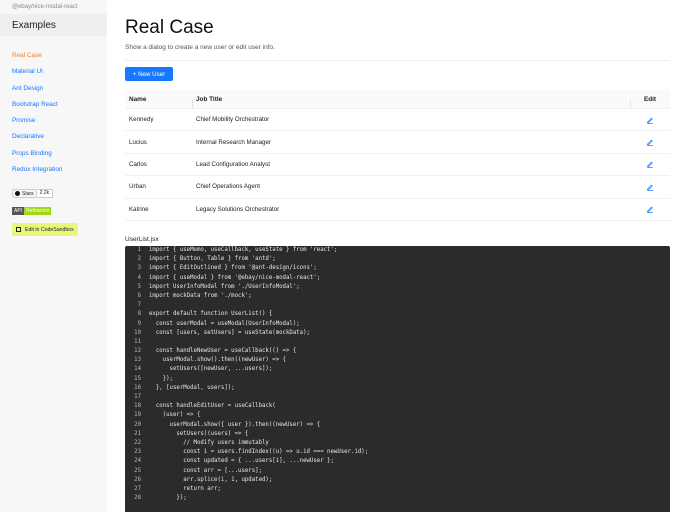 Image resolution: width=688 pixels, height=512 pixels. Describe the element at coordinates (168, 498) in the screenshot. I see `code-text: });` at that location.